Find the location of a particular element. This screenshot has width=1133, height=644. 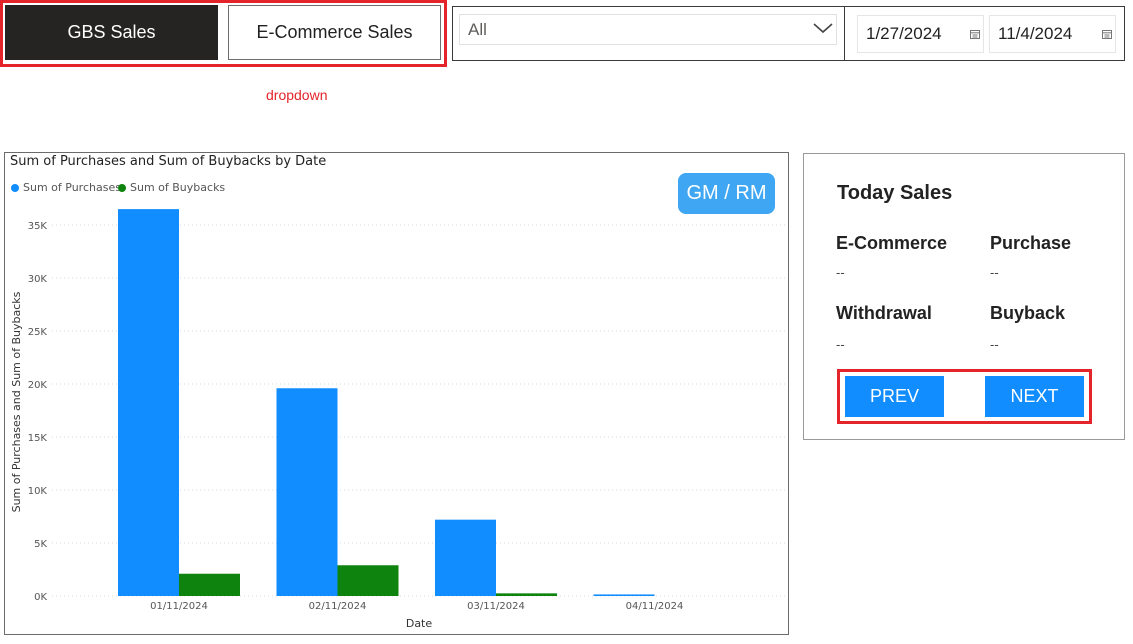

filter-divider is located at coordinates (844, 33).